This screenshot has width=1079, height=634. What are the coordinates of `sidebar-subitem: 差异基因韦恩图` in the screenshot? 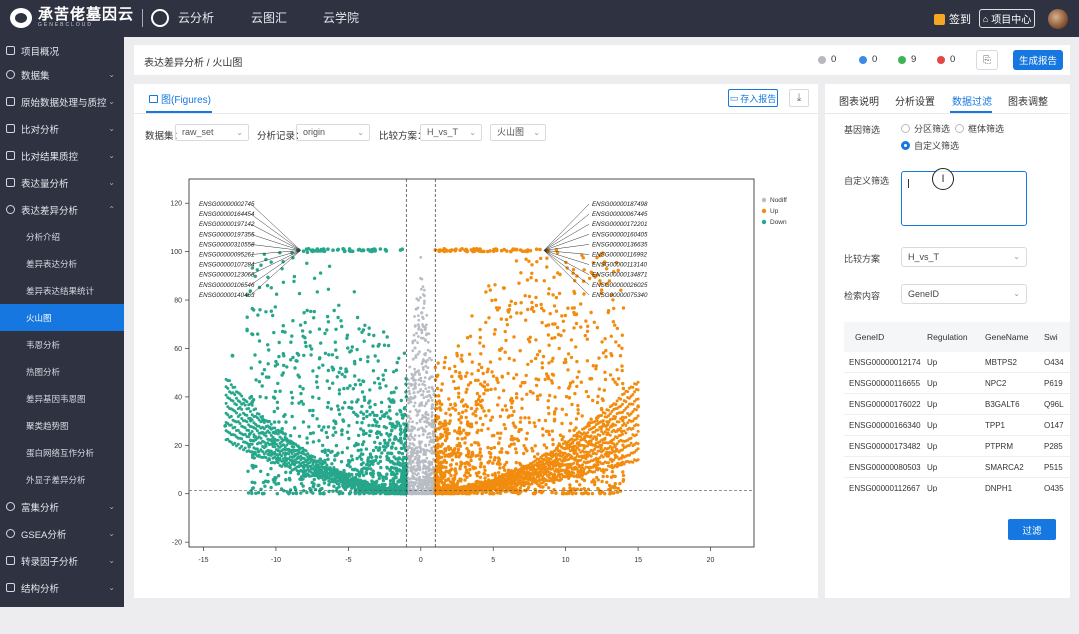 It's located at (62, 398).